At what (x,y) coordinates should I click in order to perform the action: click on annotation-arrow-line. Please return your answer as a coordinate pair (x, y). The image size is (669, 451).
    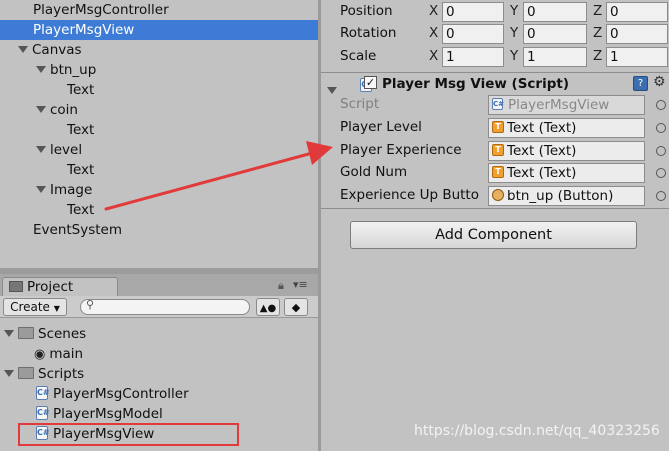
    Looking at the image, I should click on (211, 180).